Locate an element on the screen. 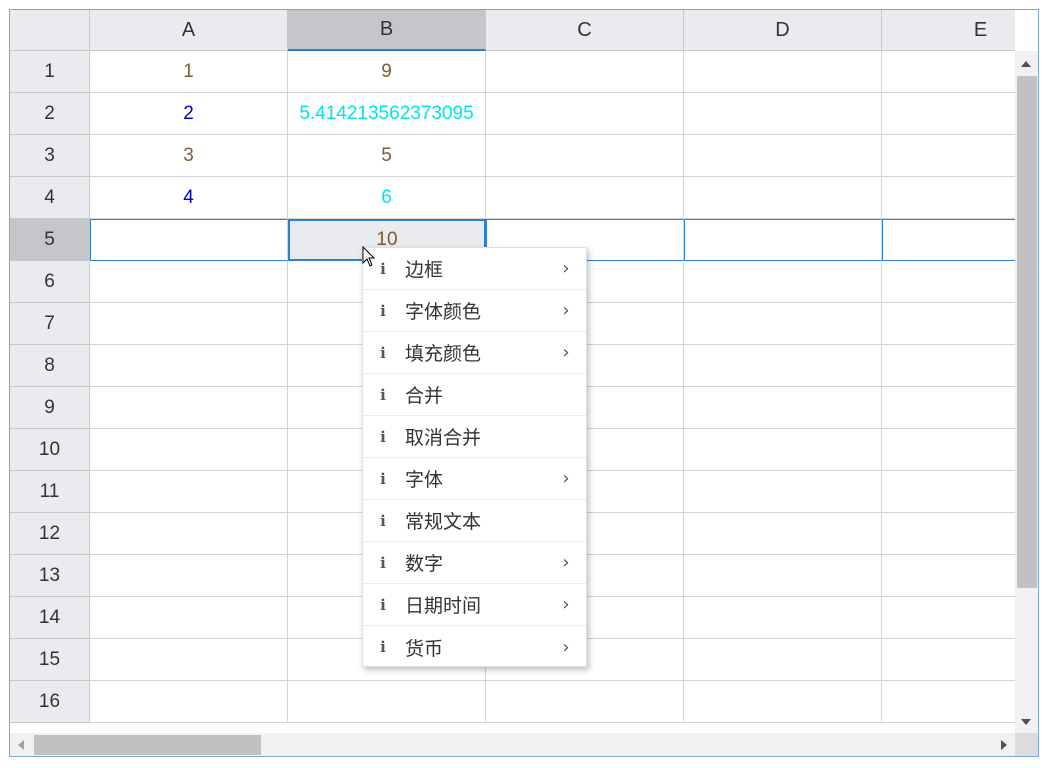 The width and height of the screenshot is (1047, 768). cell-b3: 5 is located at coordinates (387, 156).